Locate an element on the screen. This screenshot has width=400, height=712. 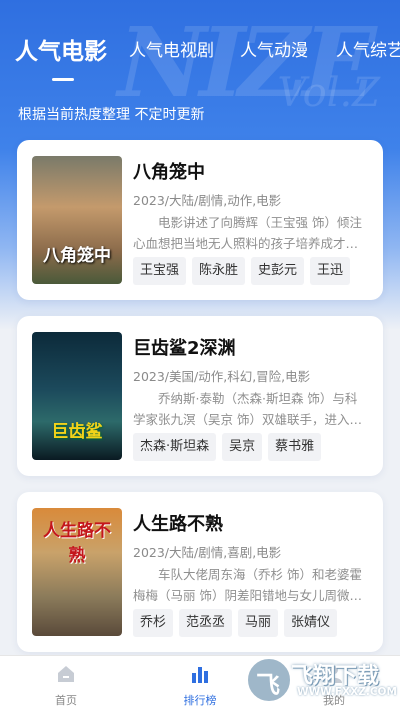
cast-chip: 杰森·斯坦森 is located at coordinates (175, 447).